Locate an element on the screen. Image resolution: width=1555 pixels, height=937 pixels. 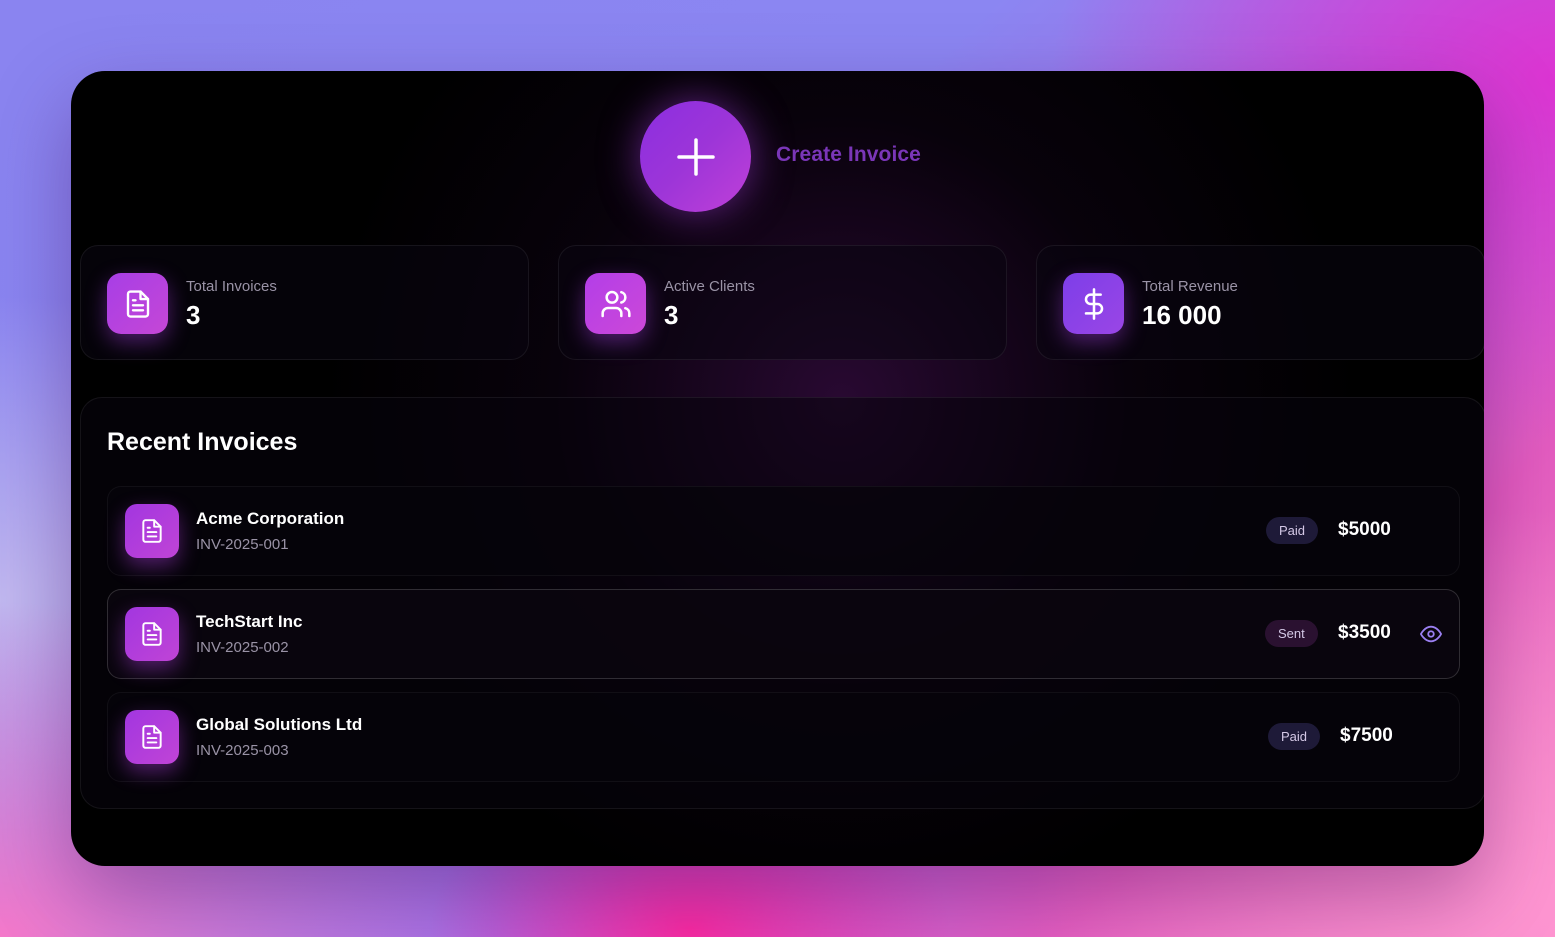
invoice-amount: $7500 is located at coordinates (1366, 735).